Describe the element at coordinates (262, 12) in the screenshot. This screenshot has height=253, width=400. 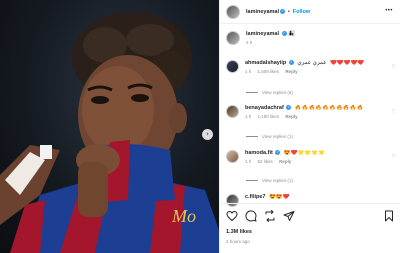
I see `author-username: lamineyamal` at that location.